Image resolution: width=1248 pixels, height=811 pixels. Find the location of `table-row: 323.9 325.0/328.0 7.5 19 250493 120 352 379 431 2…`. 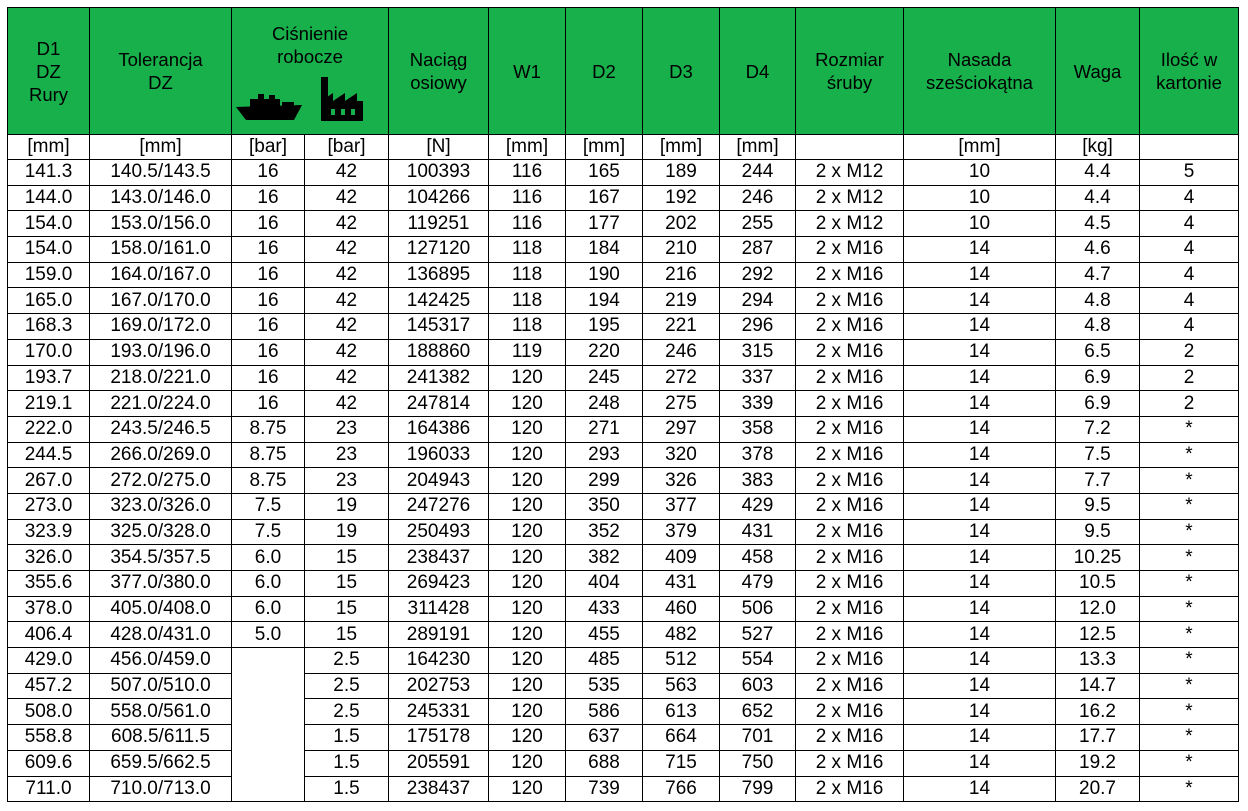

table-row: 323.9 325.0/328.0 7.5 19 250493 120 352 379 431 2… is located at coordinates (623, 532).